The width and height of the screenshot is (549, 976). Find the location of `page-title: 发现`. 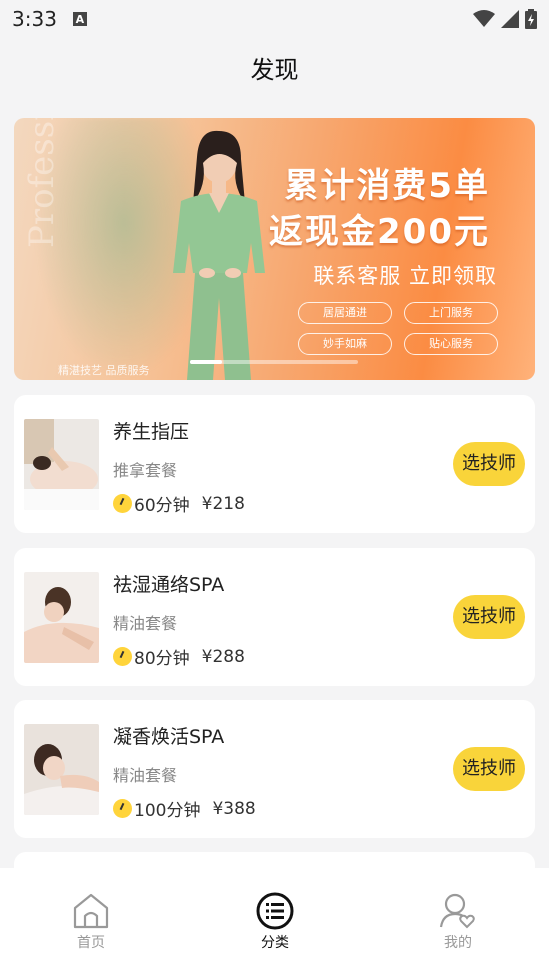

page-title: 发现 is located at coordinates (274, 70).